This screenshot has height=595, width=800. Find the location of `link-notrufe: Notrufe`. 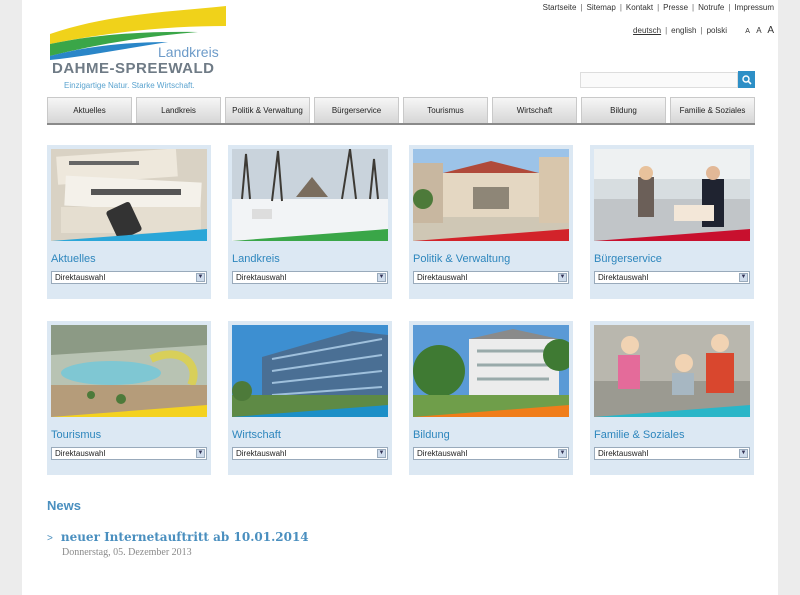

link-notrufe: Notrufe is located at coordinates (711, 7).